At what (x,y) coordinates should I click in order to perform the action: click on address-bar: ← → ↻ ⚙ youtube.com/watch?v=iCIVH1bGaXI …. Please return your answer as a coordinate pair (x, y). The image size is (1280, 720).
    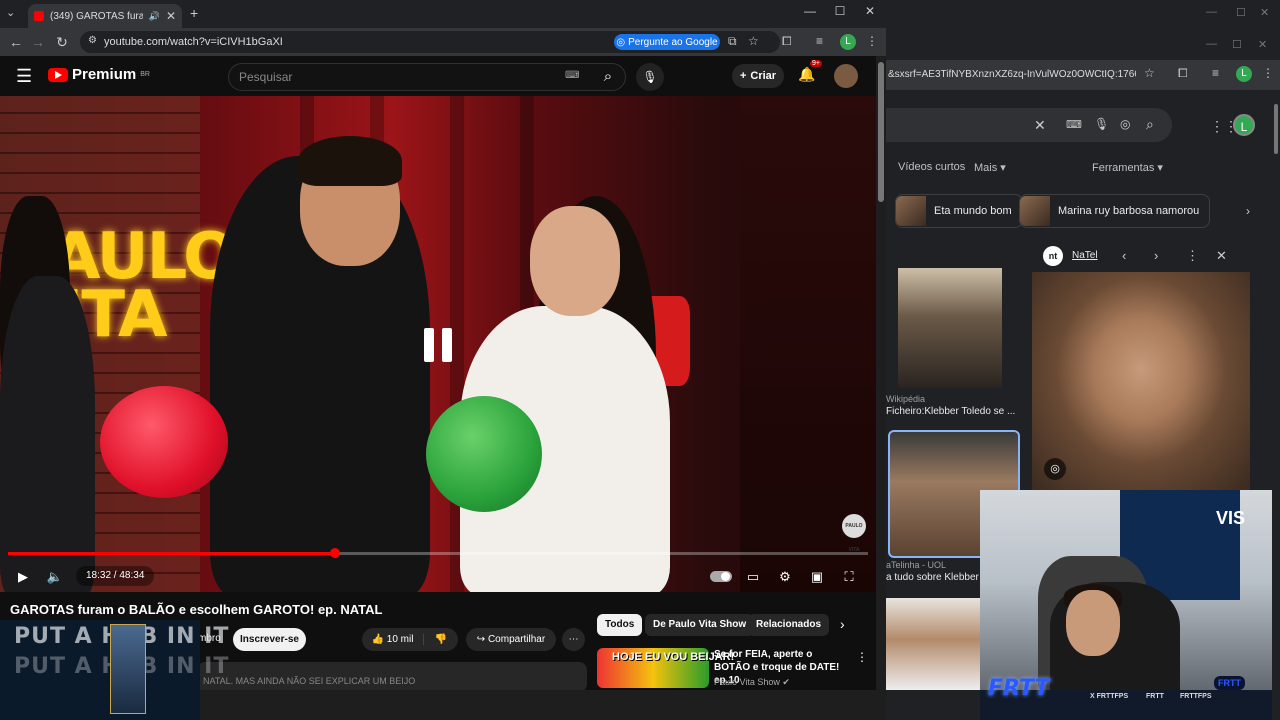
    Looking at the image, I should click on (443, 42).